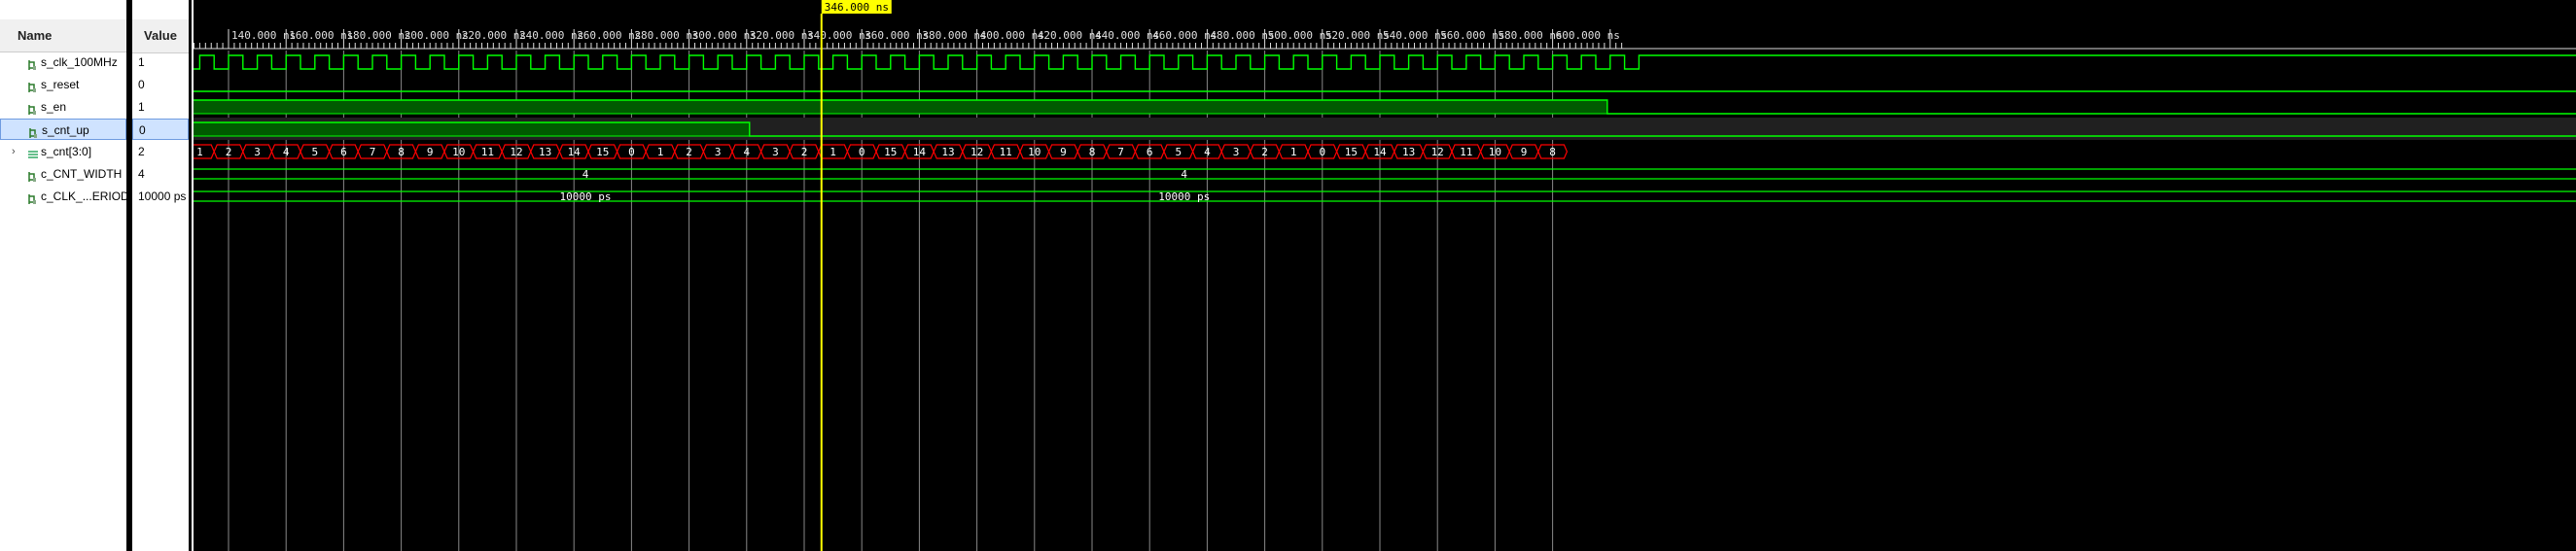 The height and width of the screenshot is (551, 2576). I want to click on ruler-tick-label: 520.000 ns, so click(1358, 35).